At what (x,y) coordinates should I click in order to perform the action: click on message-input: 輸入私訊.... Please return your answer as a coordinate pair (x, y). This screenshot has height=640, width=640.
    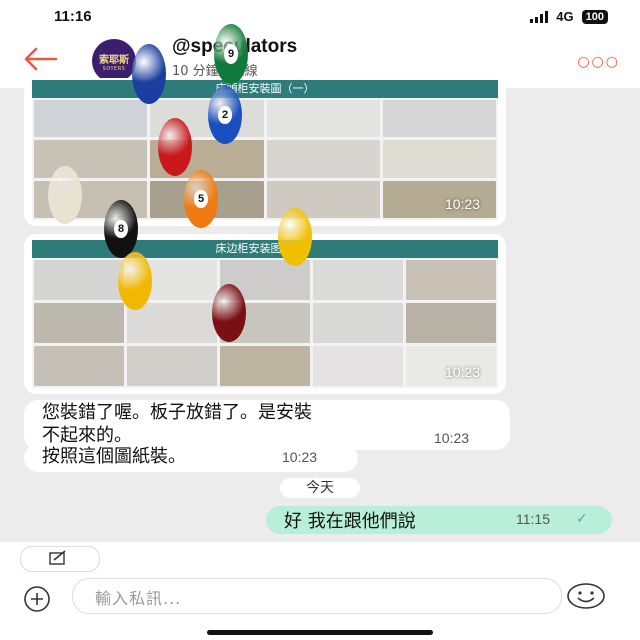
    Looking at the image, I should click on (317, 596).